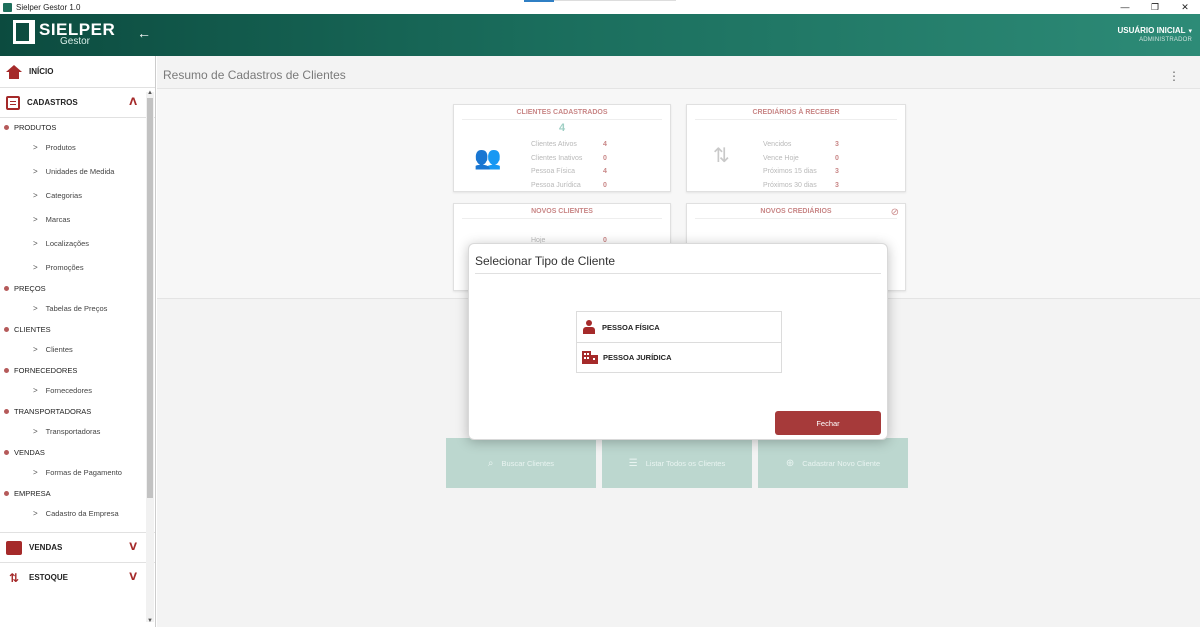 The image size is (1200, 627). Describe the element at coordinates (521, 463) in the screenshot. I see `buscar-clientes-button: ⌕ Buscar Clientes` at that location.